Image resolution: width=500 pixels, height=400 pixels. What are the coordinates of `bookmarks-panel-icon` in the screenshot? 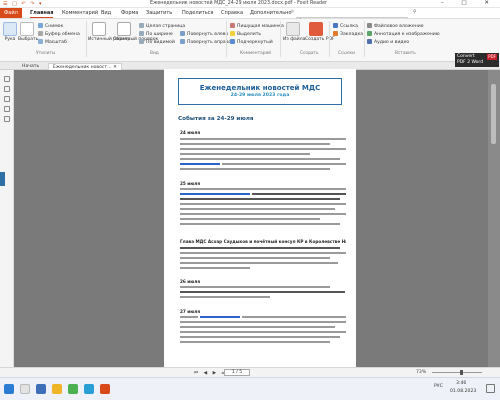 It's located at (7, 89).